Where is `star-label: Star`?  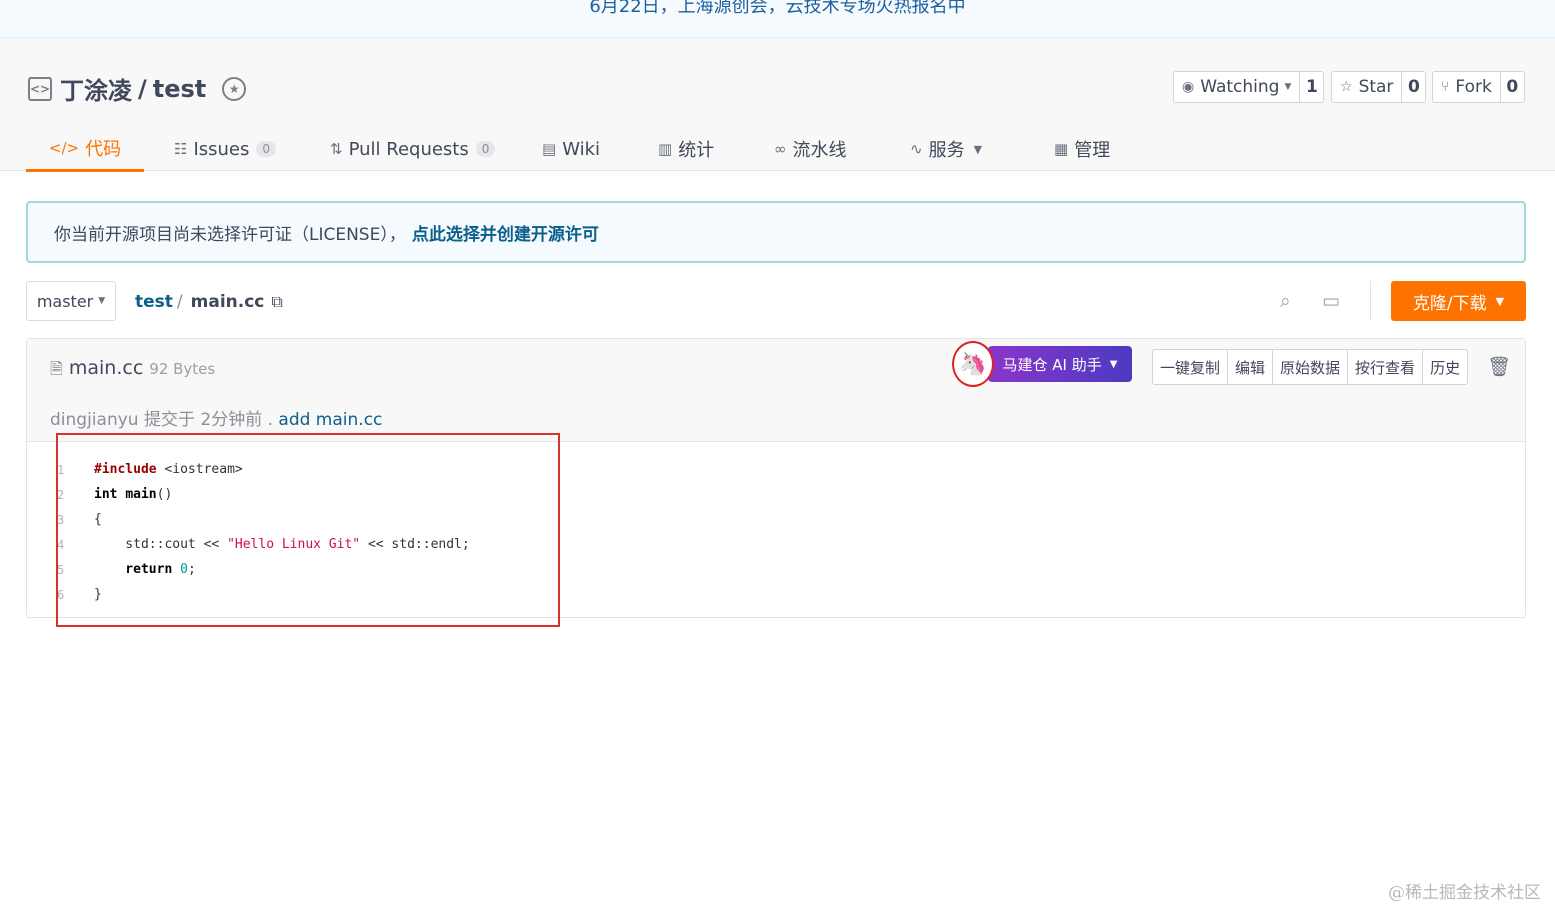 star-label: Star is located at coordinates (1376, 87).